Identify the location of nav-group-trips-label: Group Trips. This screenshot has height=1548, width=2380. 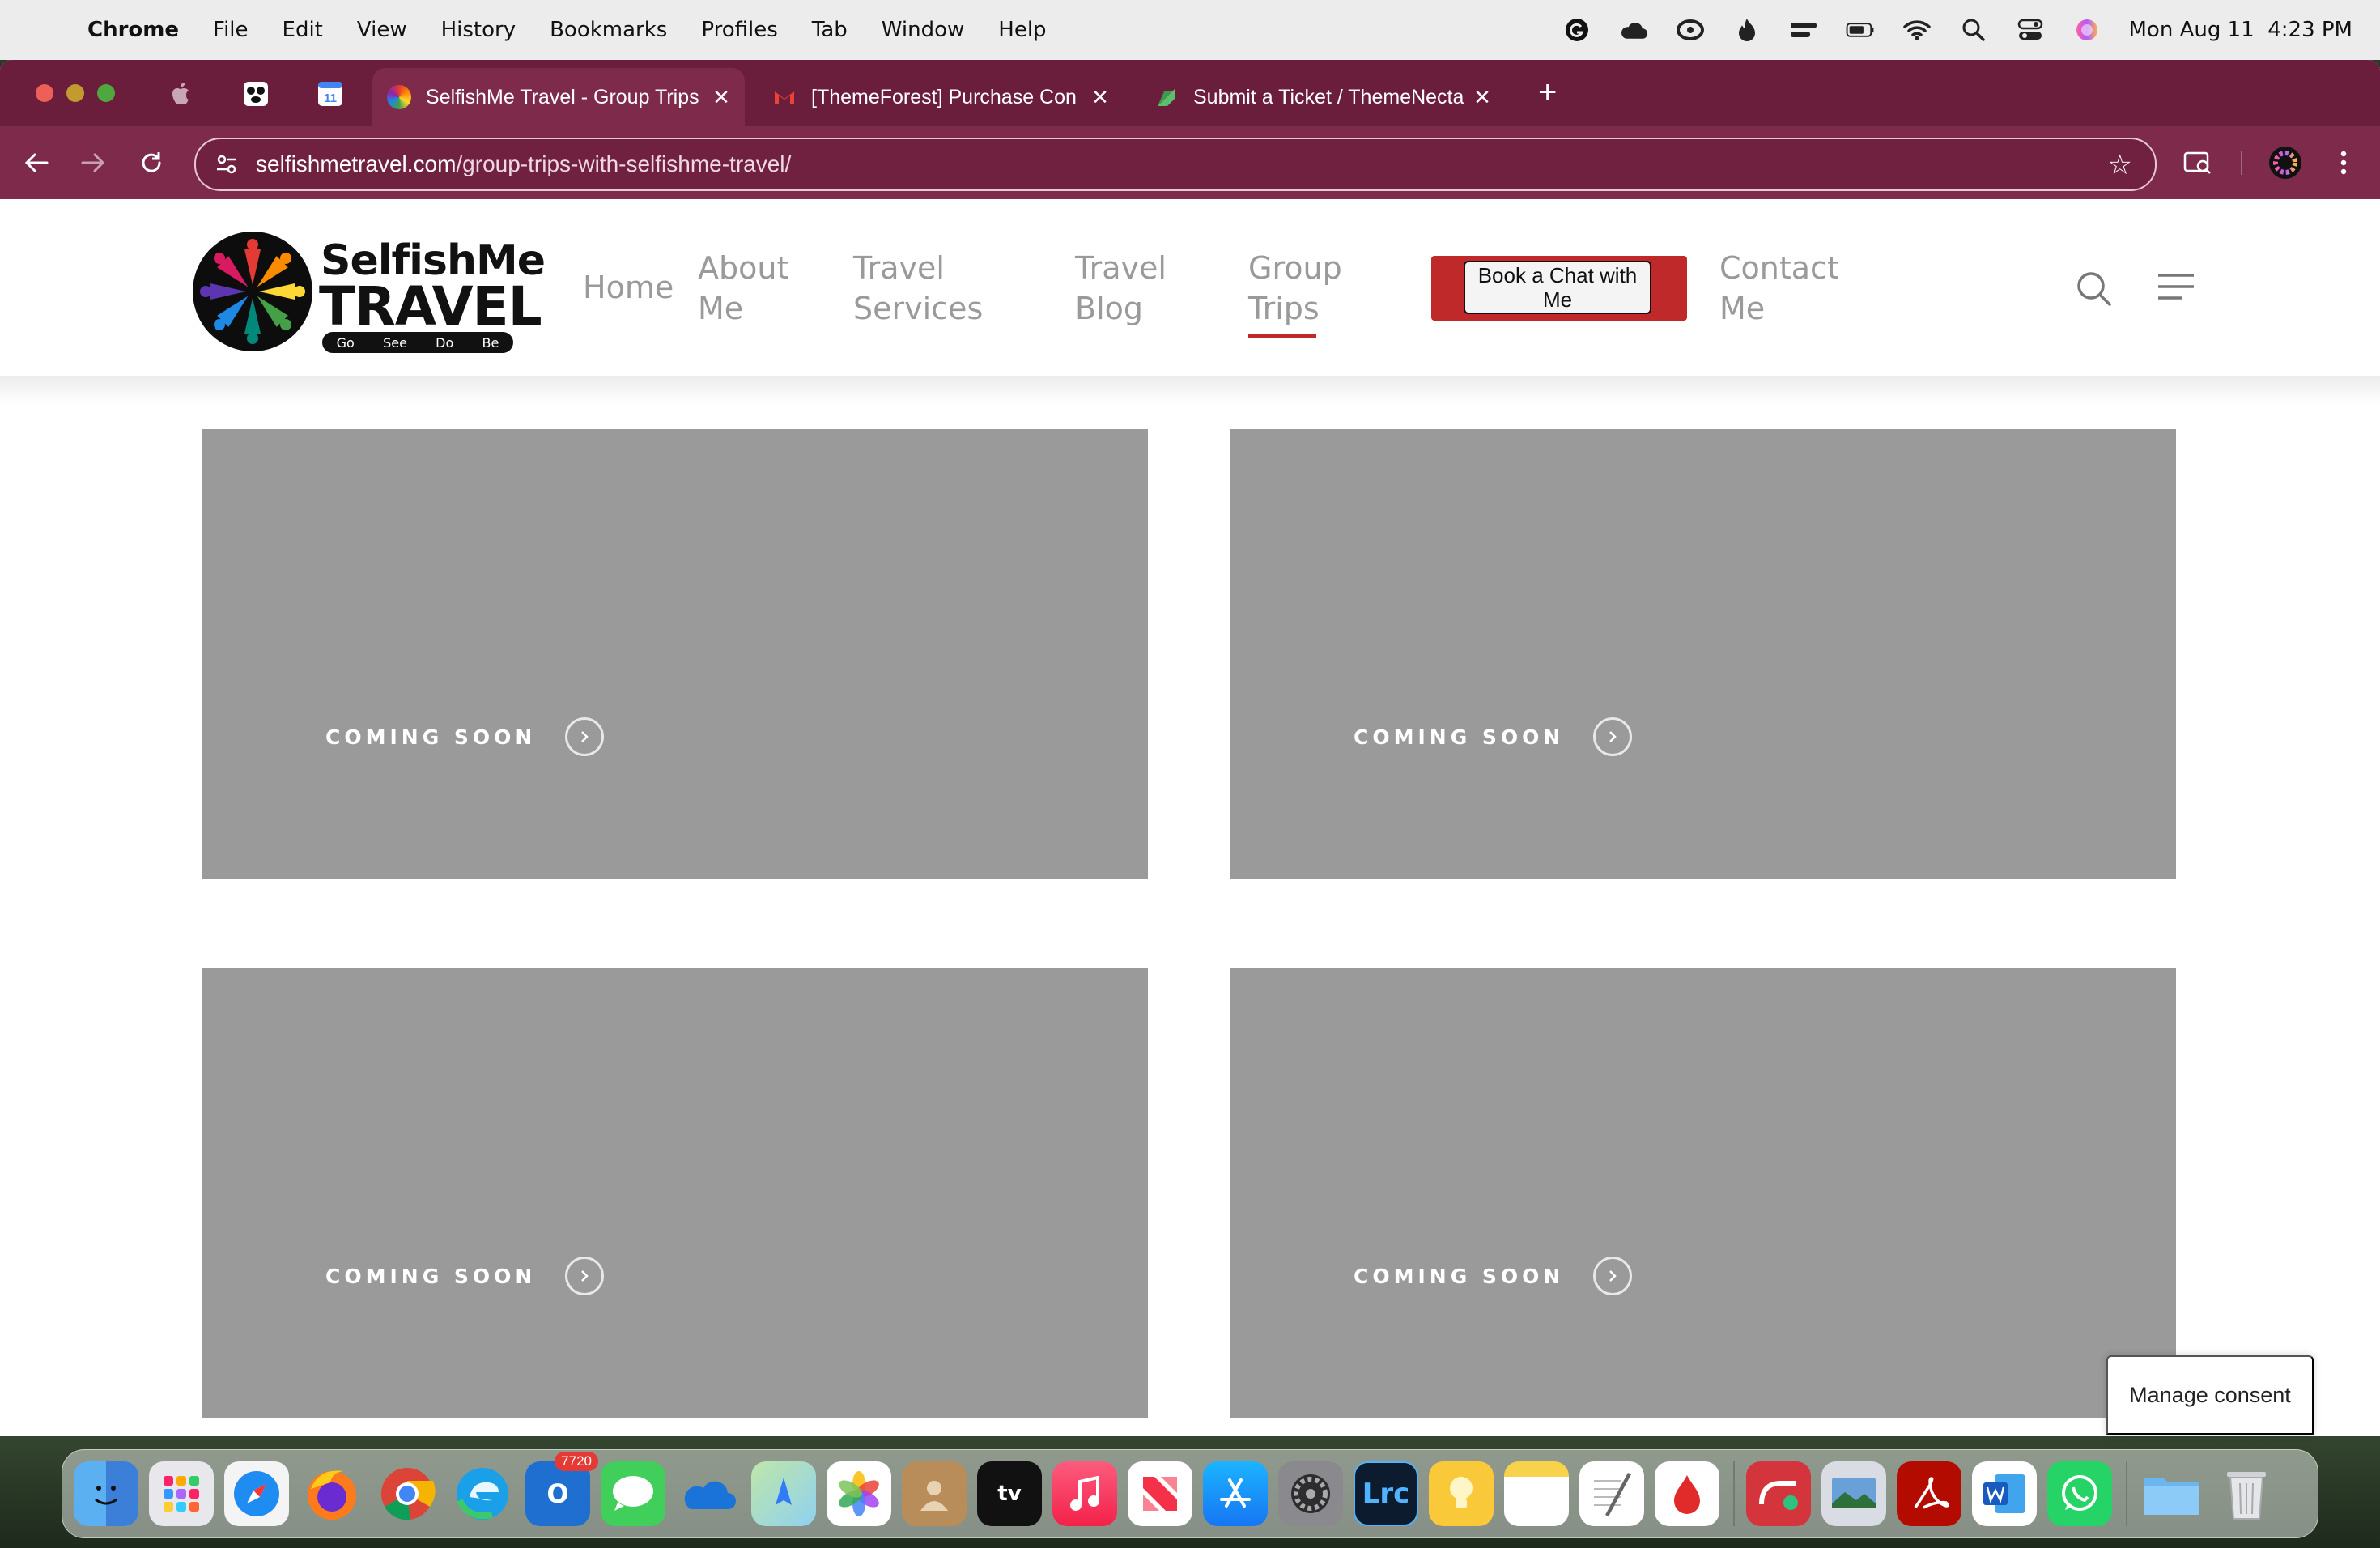
(1295, 288).